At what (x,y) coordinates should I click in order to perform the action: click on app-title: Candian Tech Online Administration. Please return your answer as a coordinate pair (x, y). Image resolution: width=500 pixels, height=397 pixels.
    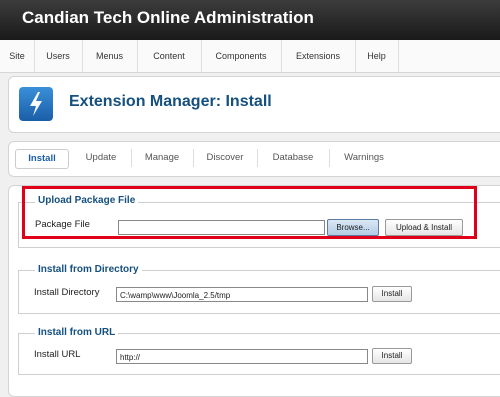
    Looking at the image, I should click on (168, 17).